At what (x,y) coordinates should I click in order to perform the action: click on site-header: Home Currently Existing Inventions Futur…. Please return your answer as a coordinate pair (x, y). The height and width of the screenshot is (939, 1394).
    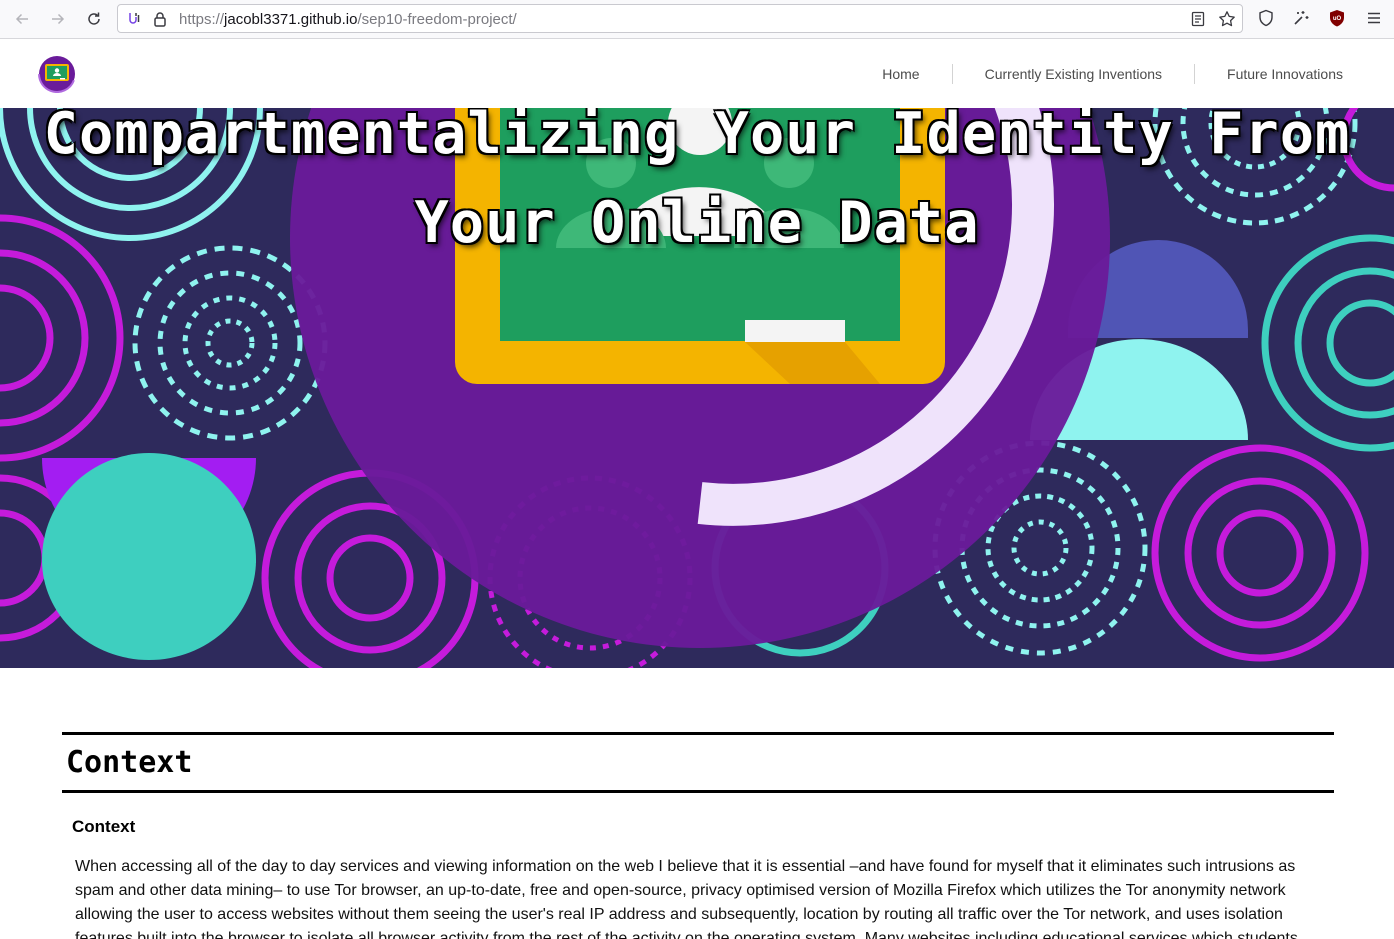
    Looking at the image, I should click on (697, 74).